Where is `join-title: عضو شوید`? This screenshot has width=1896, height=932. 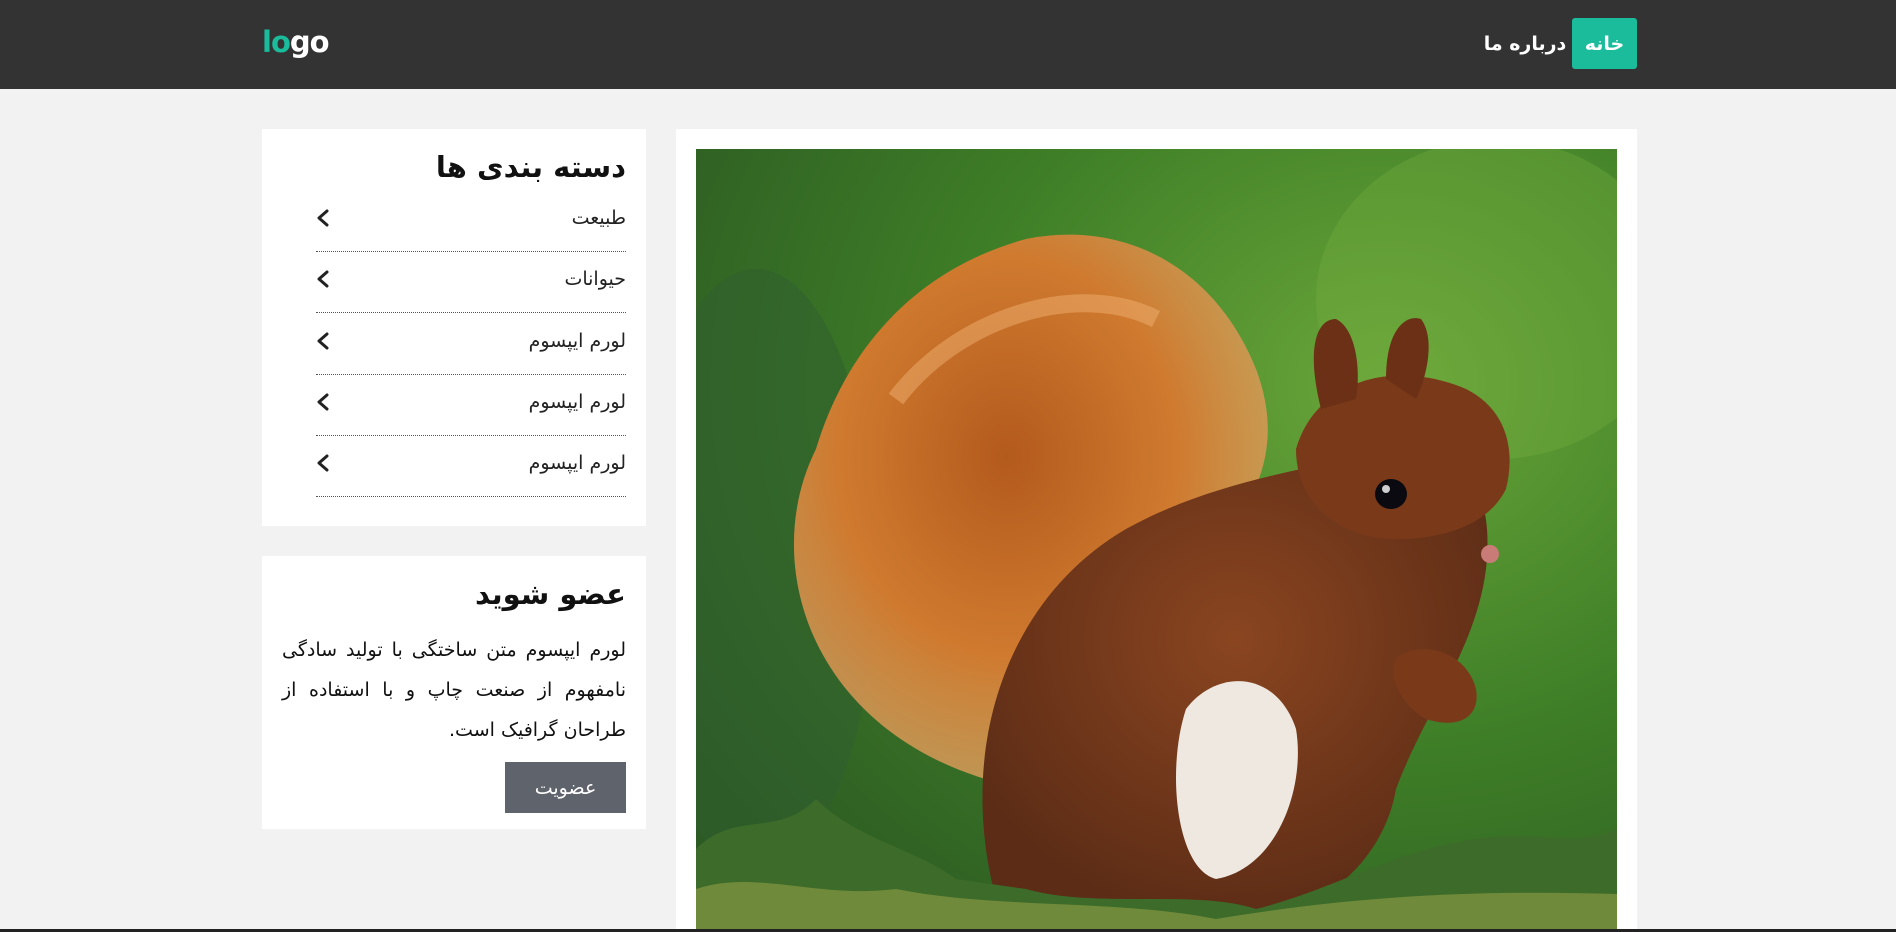
join-title: عضو شوید is located at coordinates (550, 594).